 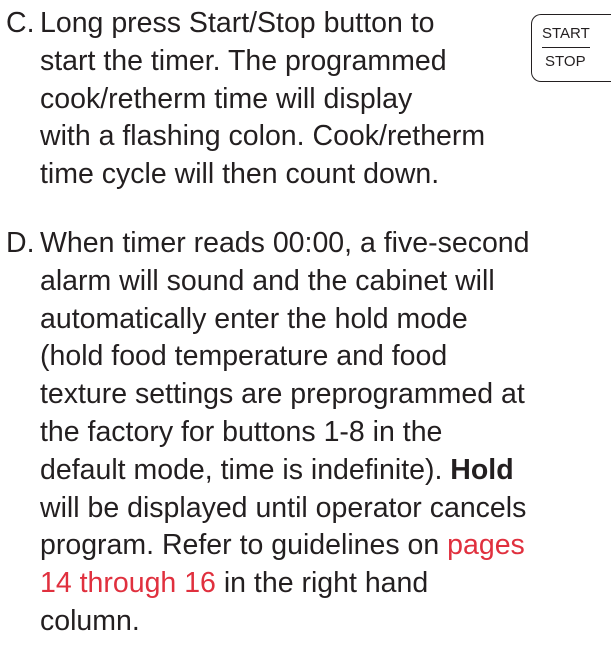 I want to click on step-d-marker: D., so click(x=20, y=243).